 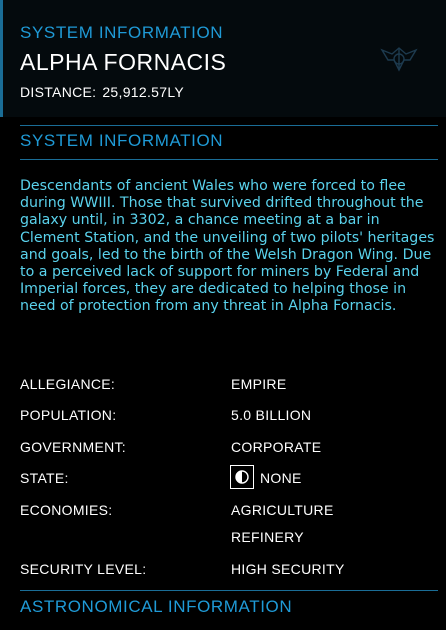 What do you see at coordinates (68, 415) in the screenshot?
I see `population-label: POPULATION:` at bounding box center [68, 415].